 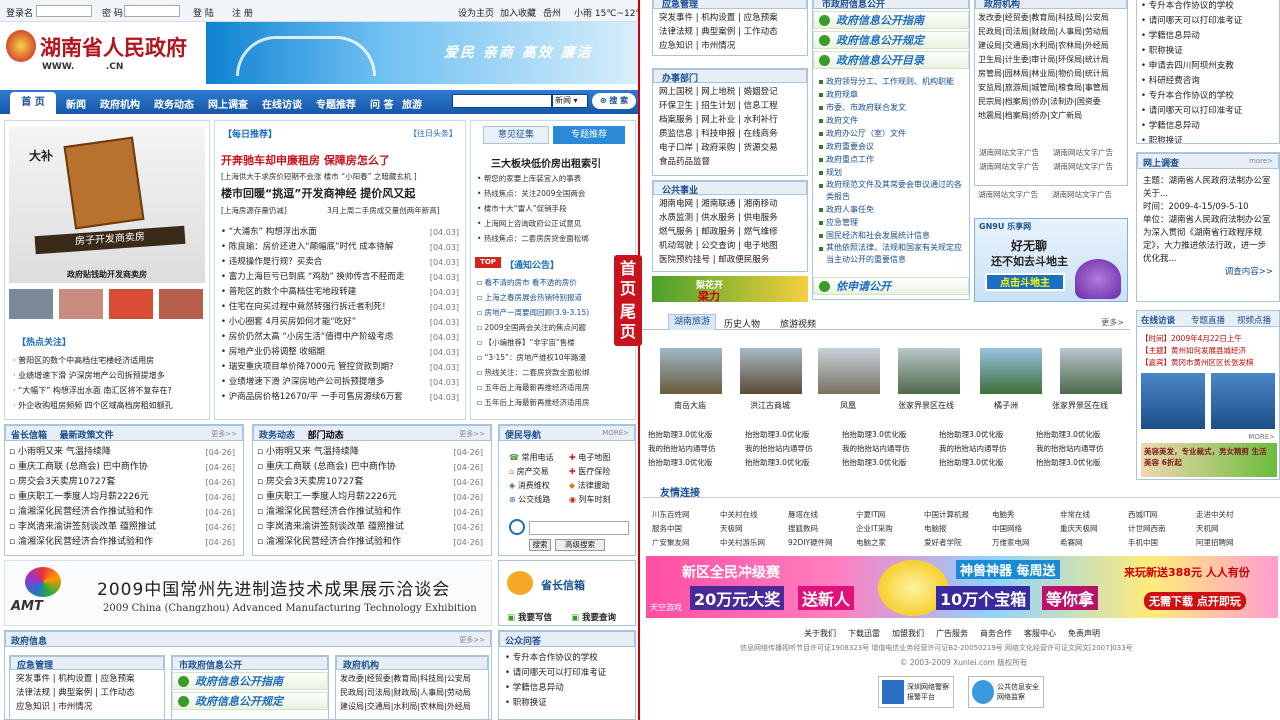 What do you see at coordinates (555, 178) in the screenshot?
I see `list-item: • 帮您的家要上库装宜入的事表` at bounding box center [555, 178].